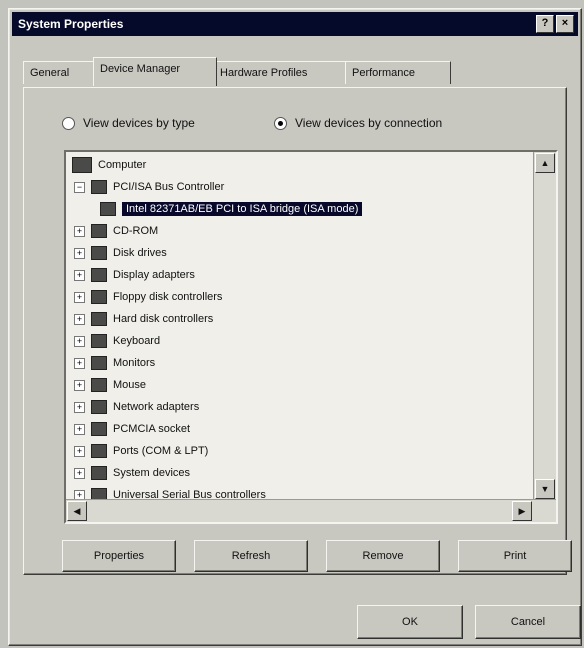 The image size is (584, 648). Describe the element at coordinates (565, 24) in the screenshot. I see `close-button: ×` at that location.